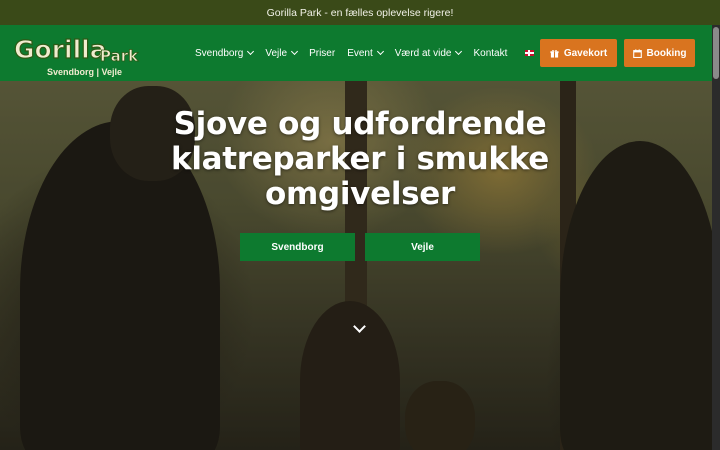 This screenshot has height=450, width=720. I want to click on menu-label-vejle: Vejle, so click(276, 53).